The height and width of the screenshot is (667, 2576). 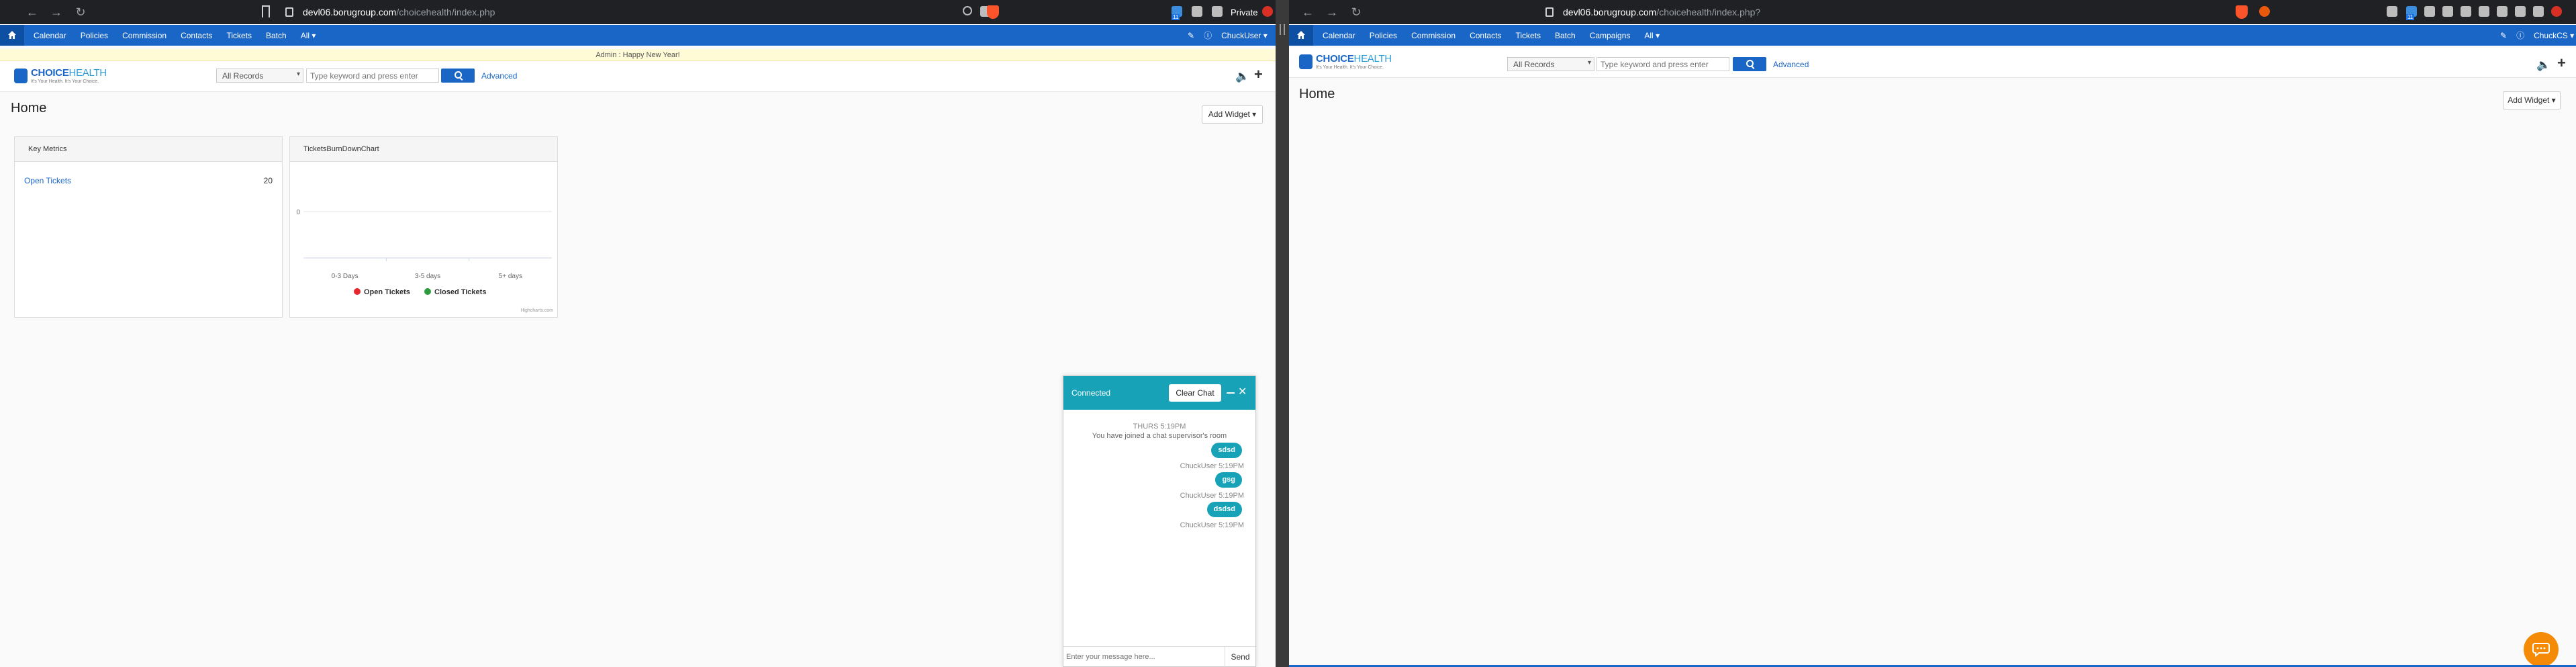 What do you see at coordinates (2551, 35) in the screenshot?
I see `user-name: ChuckCS` at bounding box center [2551, 35].